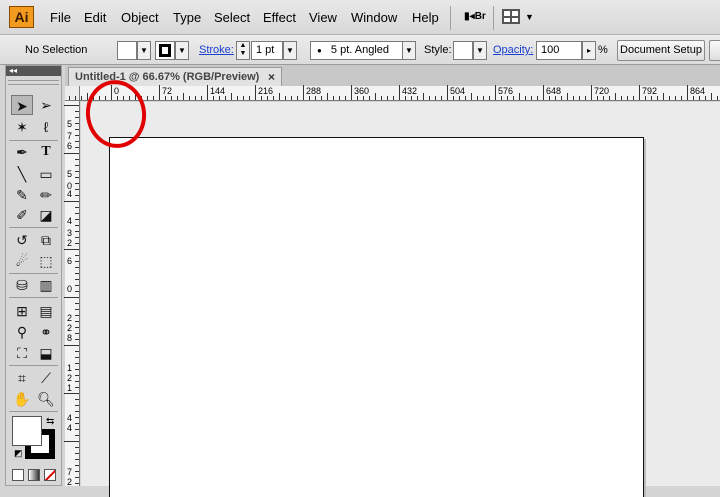 The height and width of the screenshot is (497, 720). I want to click on tools-panel-grip, so click(33, 82).